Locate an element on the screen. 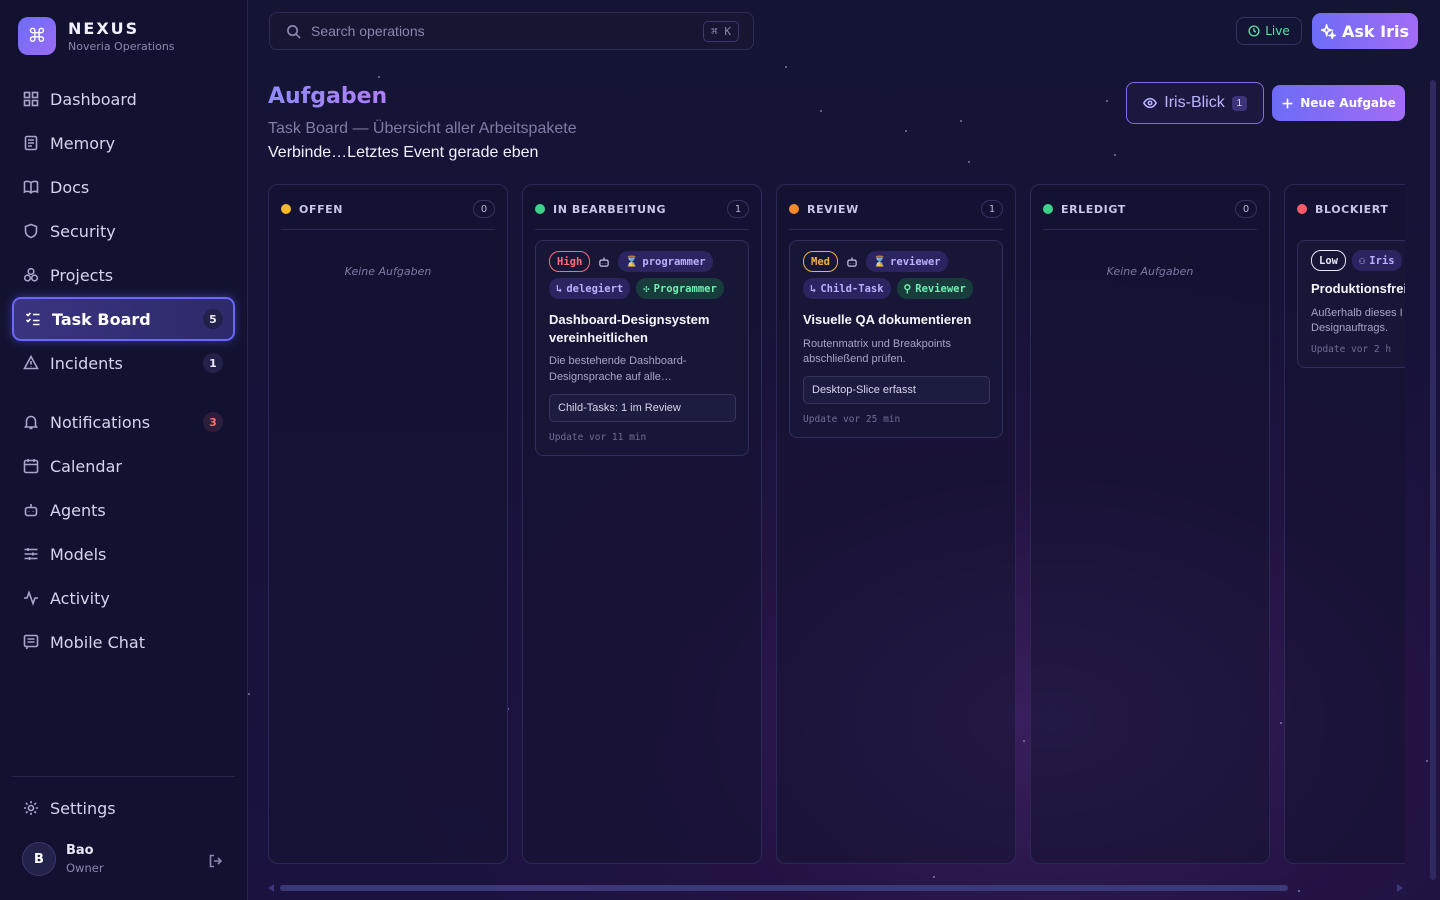  user-profile: B Bao Owner is located at coordinates (63, 859).